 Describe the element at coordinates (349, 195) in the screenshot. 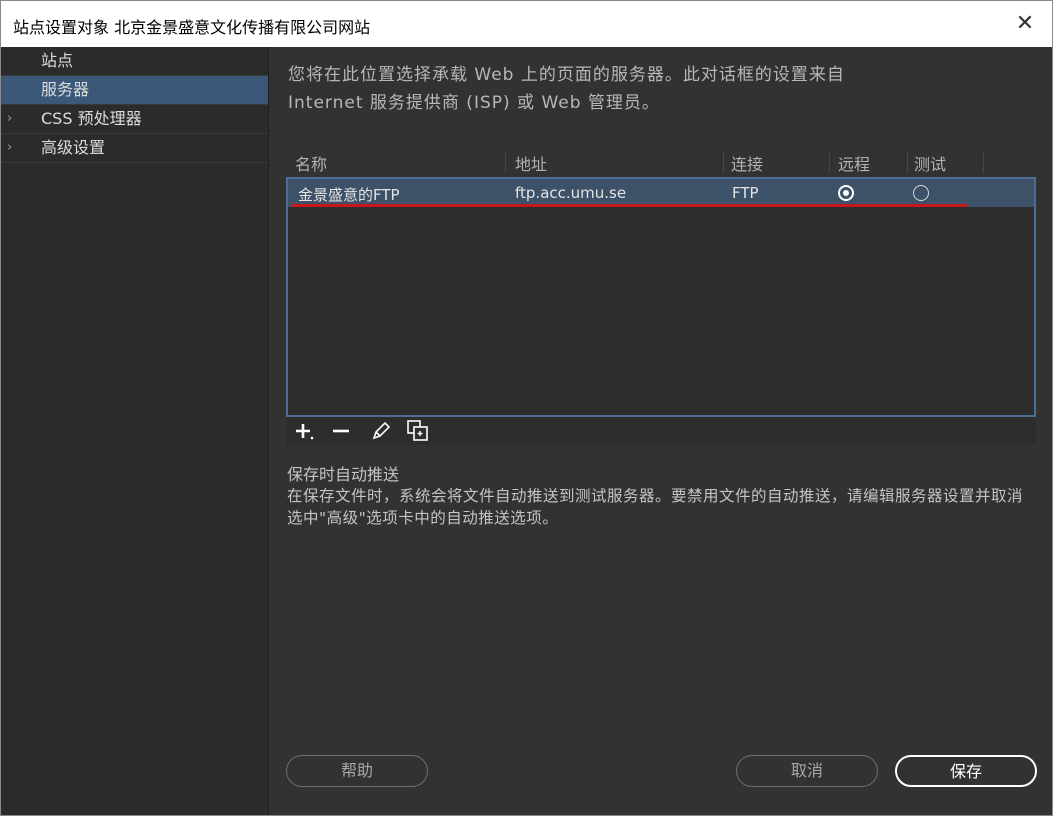

I see `server-name-cell: 金景盛意的FTP` at that location.